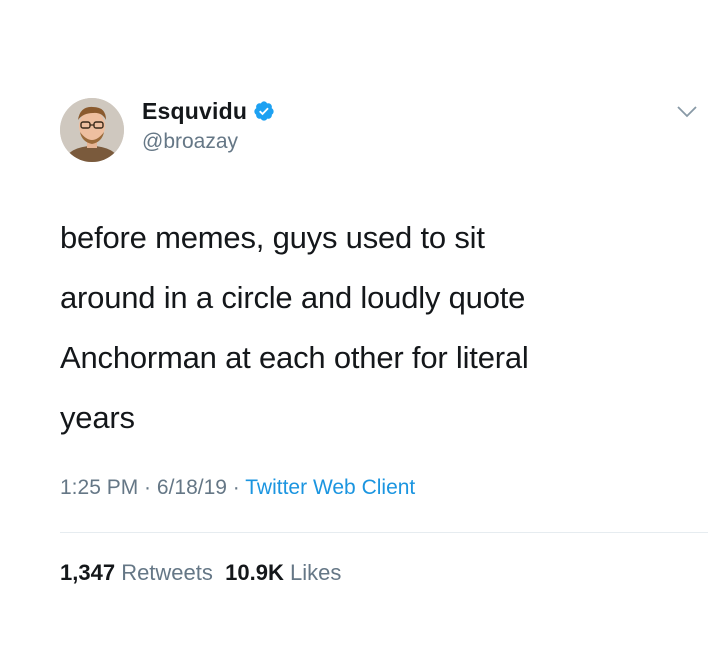 This screenshot has height=650, width=726. What do you see at coordinates (272, 237) in the screenshot?
I see `tweet-text-line: before memes, guys used to sit` at bounding box center [272, 237].